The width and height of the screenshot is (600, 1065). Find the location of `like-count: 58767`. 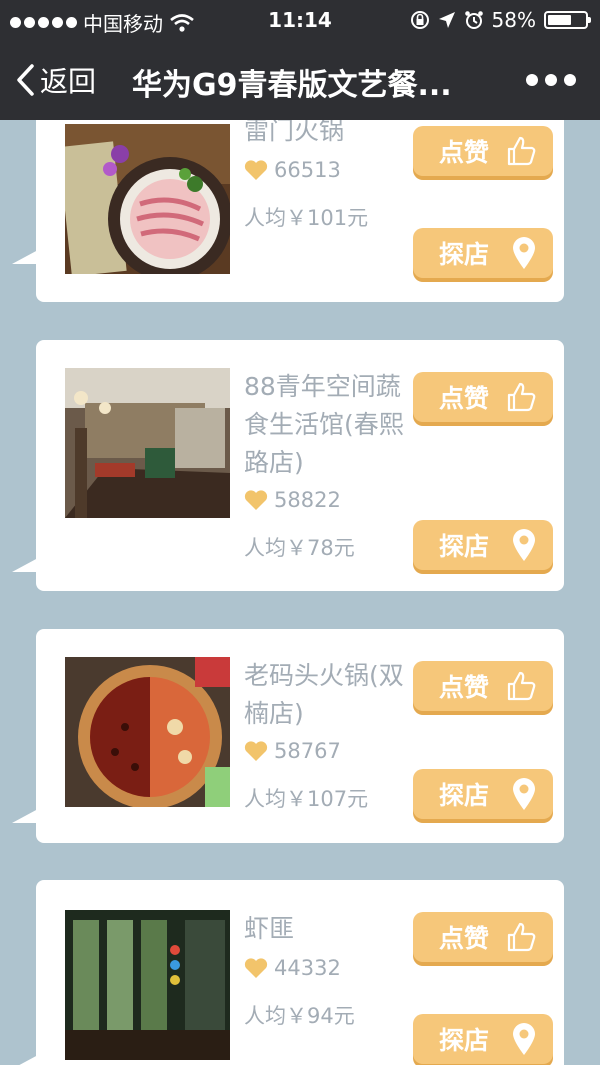

like-count: 58767 is located at coordinates (292, 751).